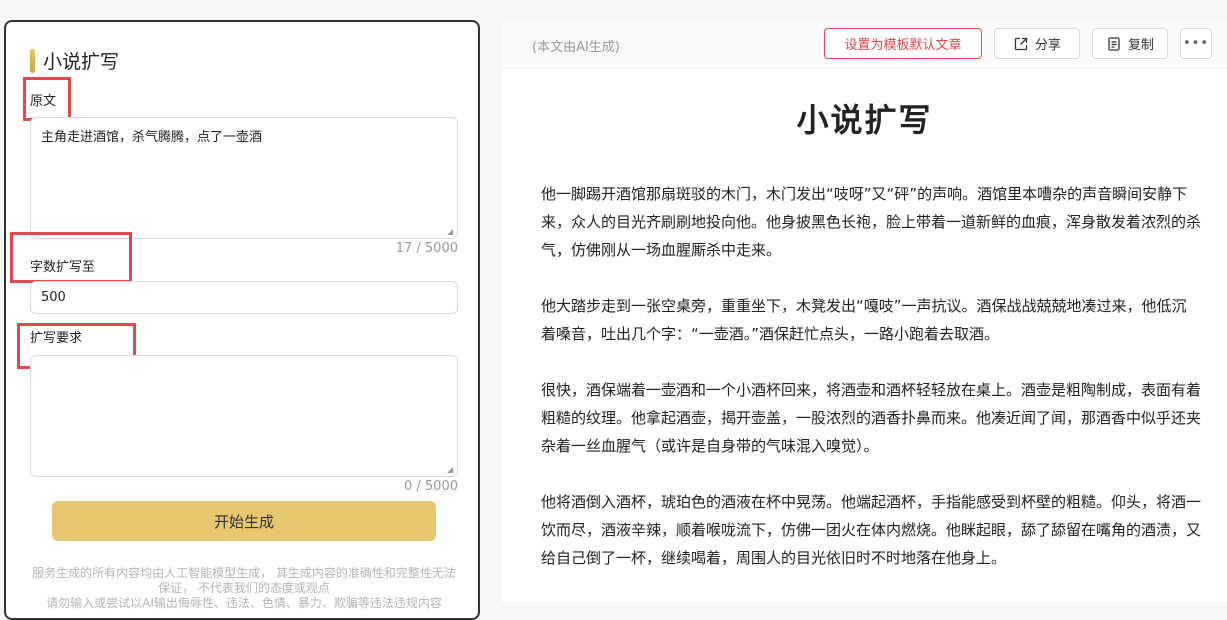  I want to click on requirements-input: ◢, so click(244, 416).